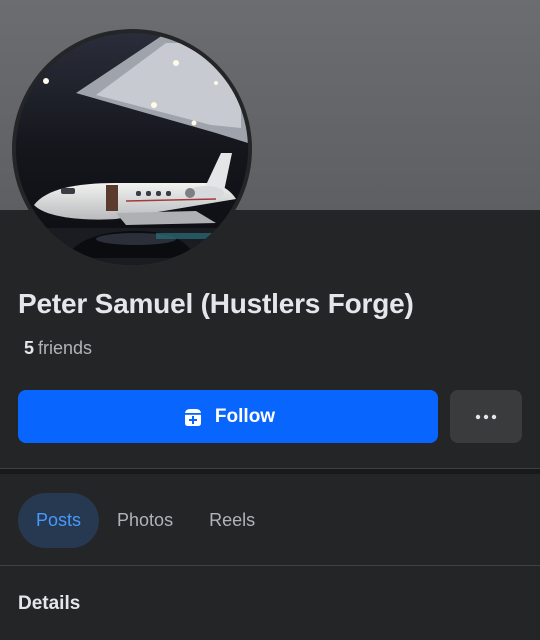  What do you see at coordinates (59, 520) in the screenshot?
I see `tab-posts: Posts` at bounding box center [59, 520].